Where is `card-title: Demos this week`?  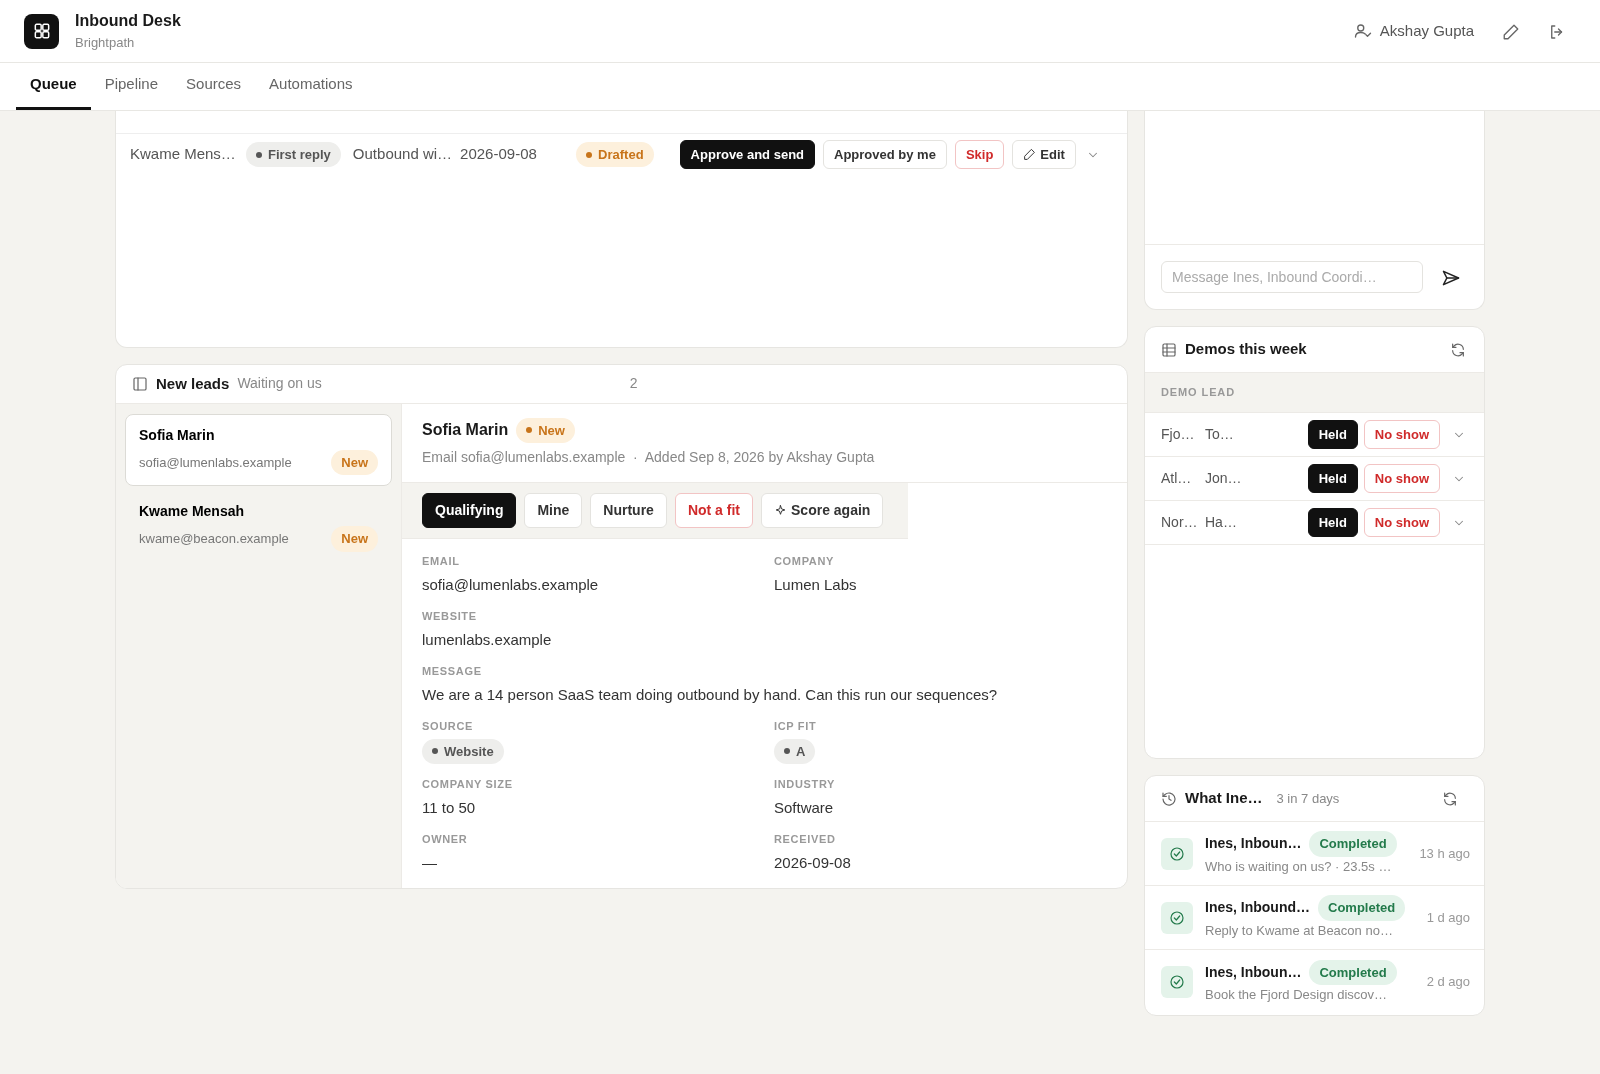
card-title: Demos this week is located at coordinates (1246, 349).